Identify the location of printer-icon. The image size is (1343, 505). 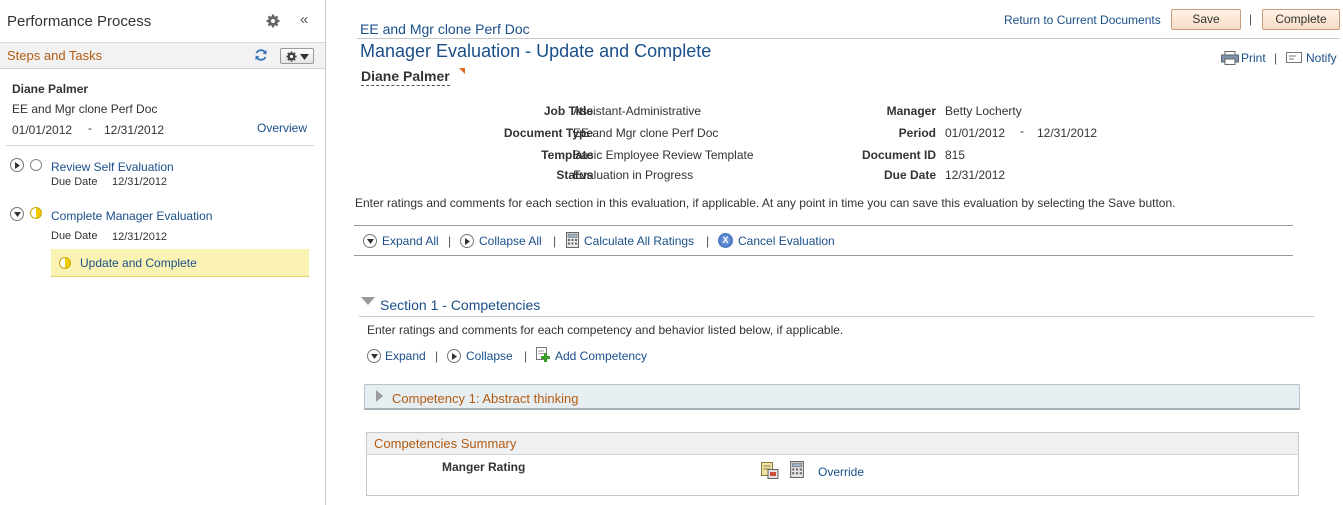
(1230, 58).